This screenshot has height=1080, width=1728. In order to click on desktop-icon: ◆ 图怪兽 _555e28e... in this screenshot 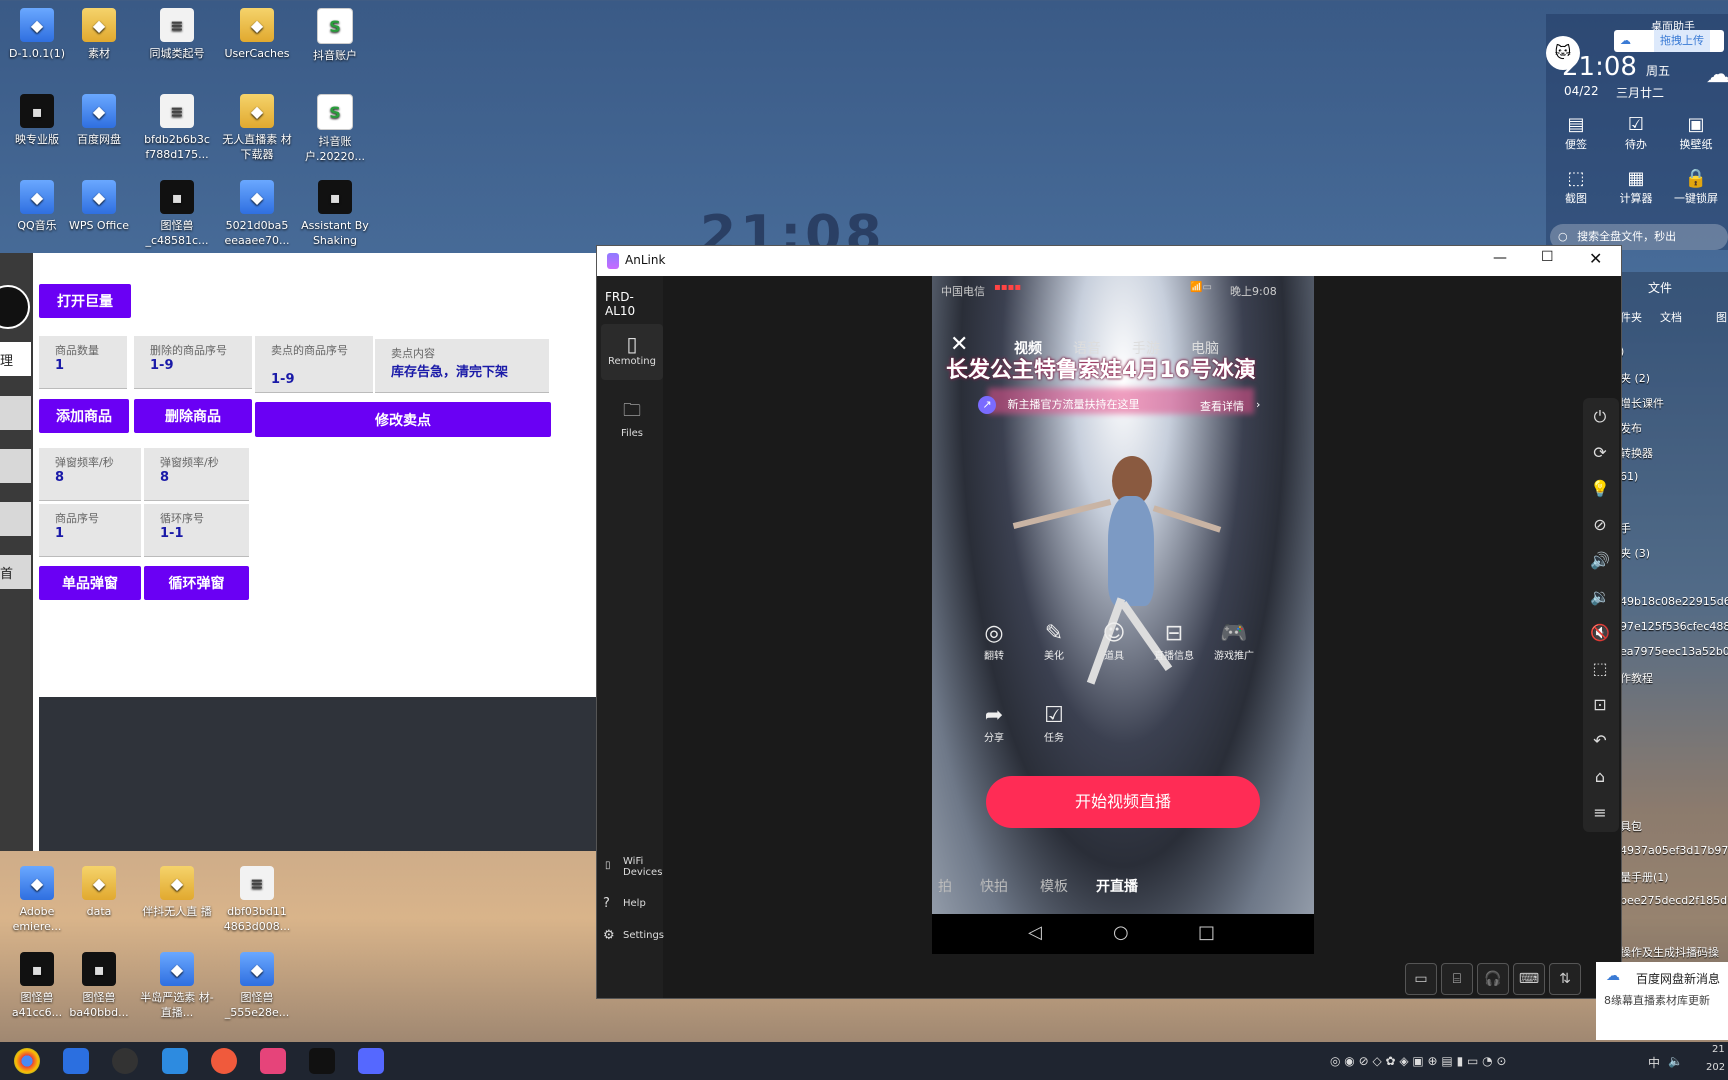, I will do `click(257, 986)`.